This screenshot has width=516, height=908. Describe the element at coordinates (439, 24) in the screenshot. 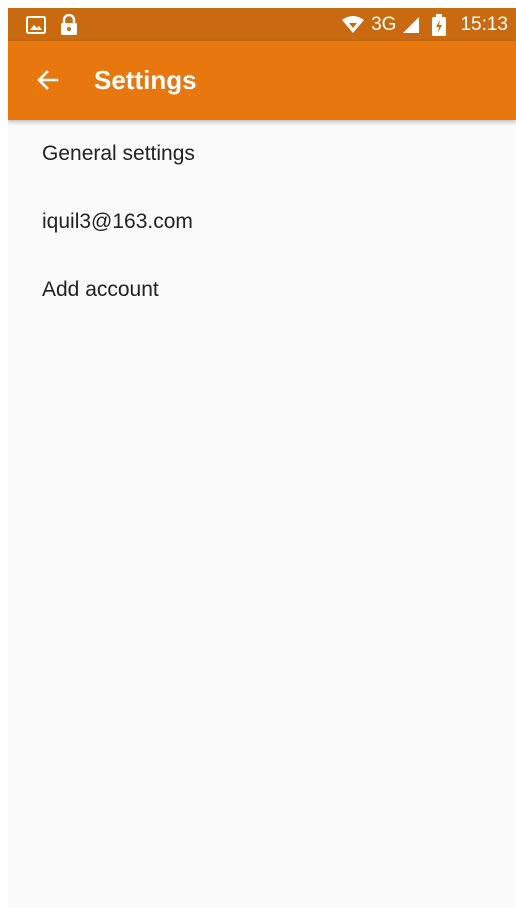

I see `battery-icon` at that location.